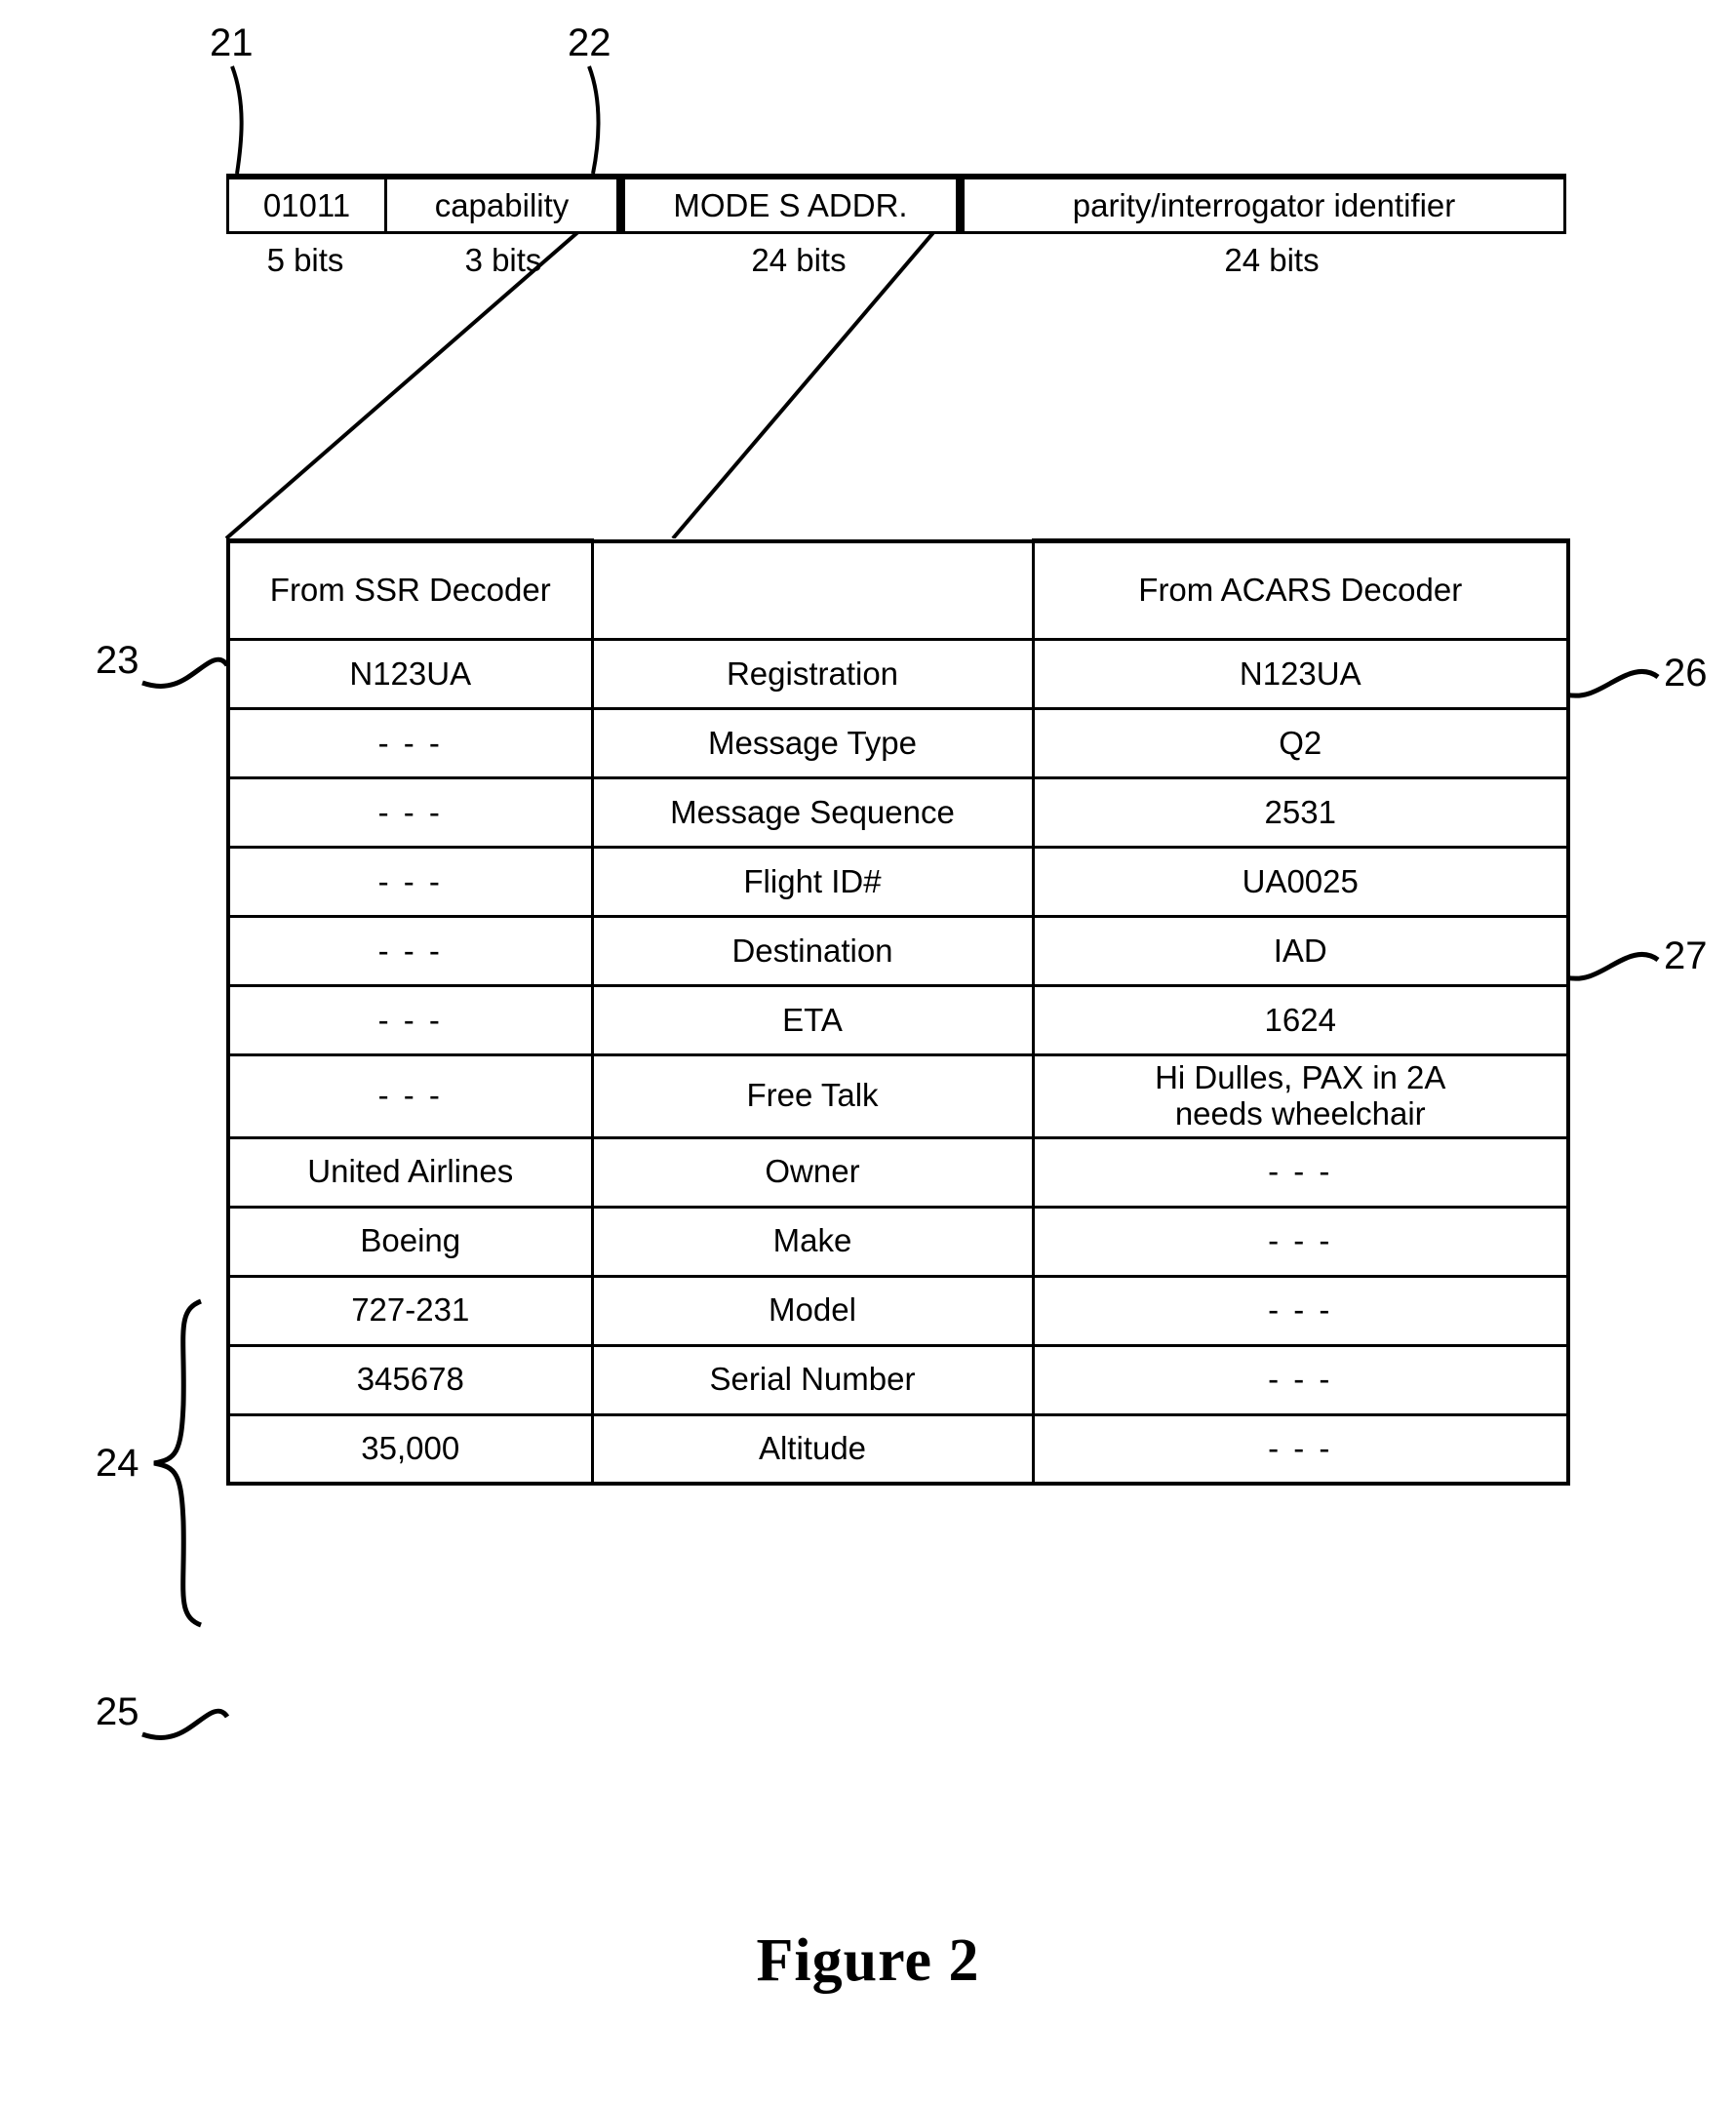 The width and height of the screenshot is (1736, 2104). I want to click on callout-25: 25, so click(117, 1711).